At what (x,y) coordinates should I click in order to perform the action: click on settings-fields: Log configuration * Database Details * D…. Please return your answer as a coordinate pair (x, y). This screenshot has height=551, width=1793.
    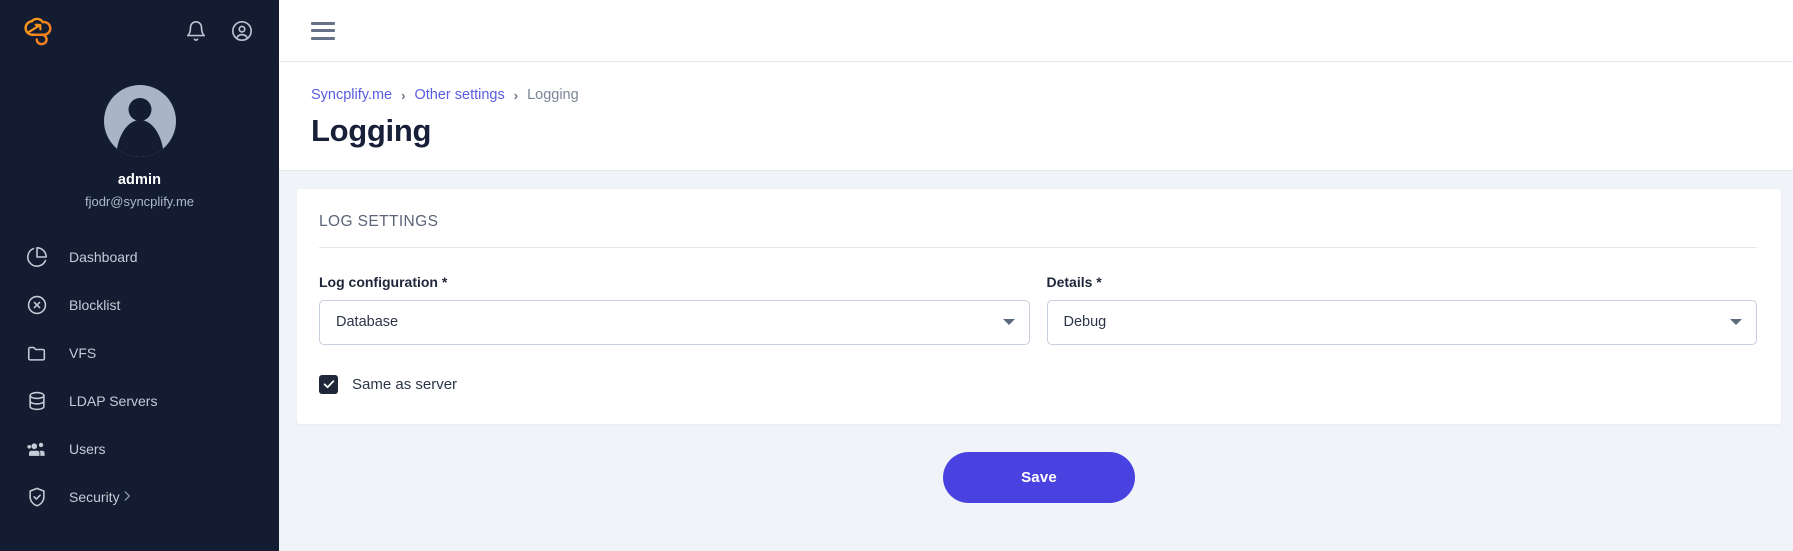
    Looking at the image, I should click on (1038, 309).